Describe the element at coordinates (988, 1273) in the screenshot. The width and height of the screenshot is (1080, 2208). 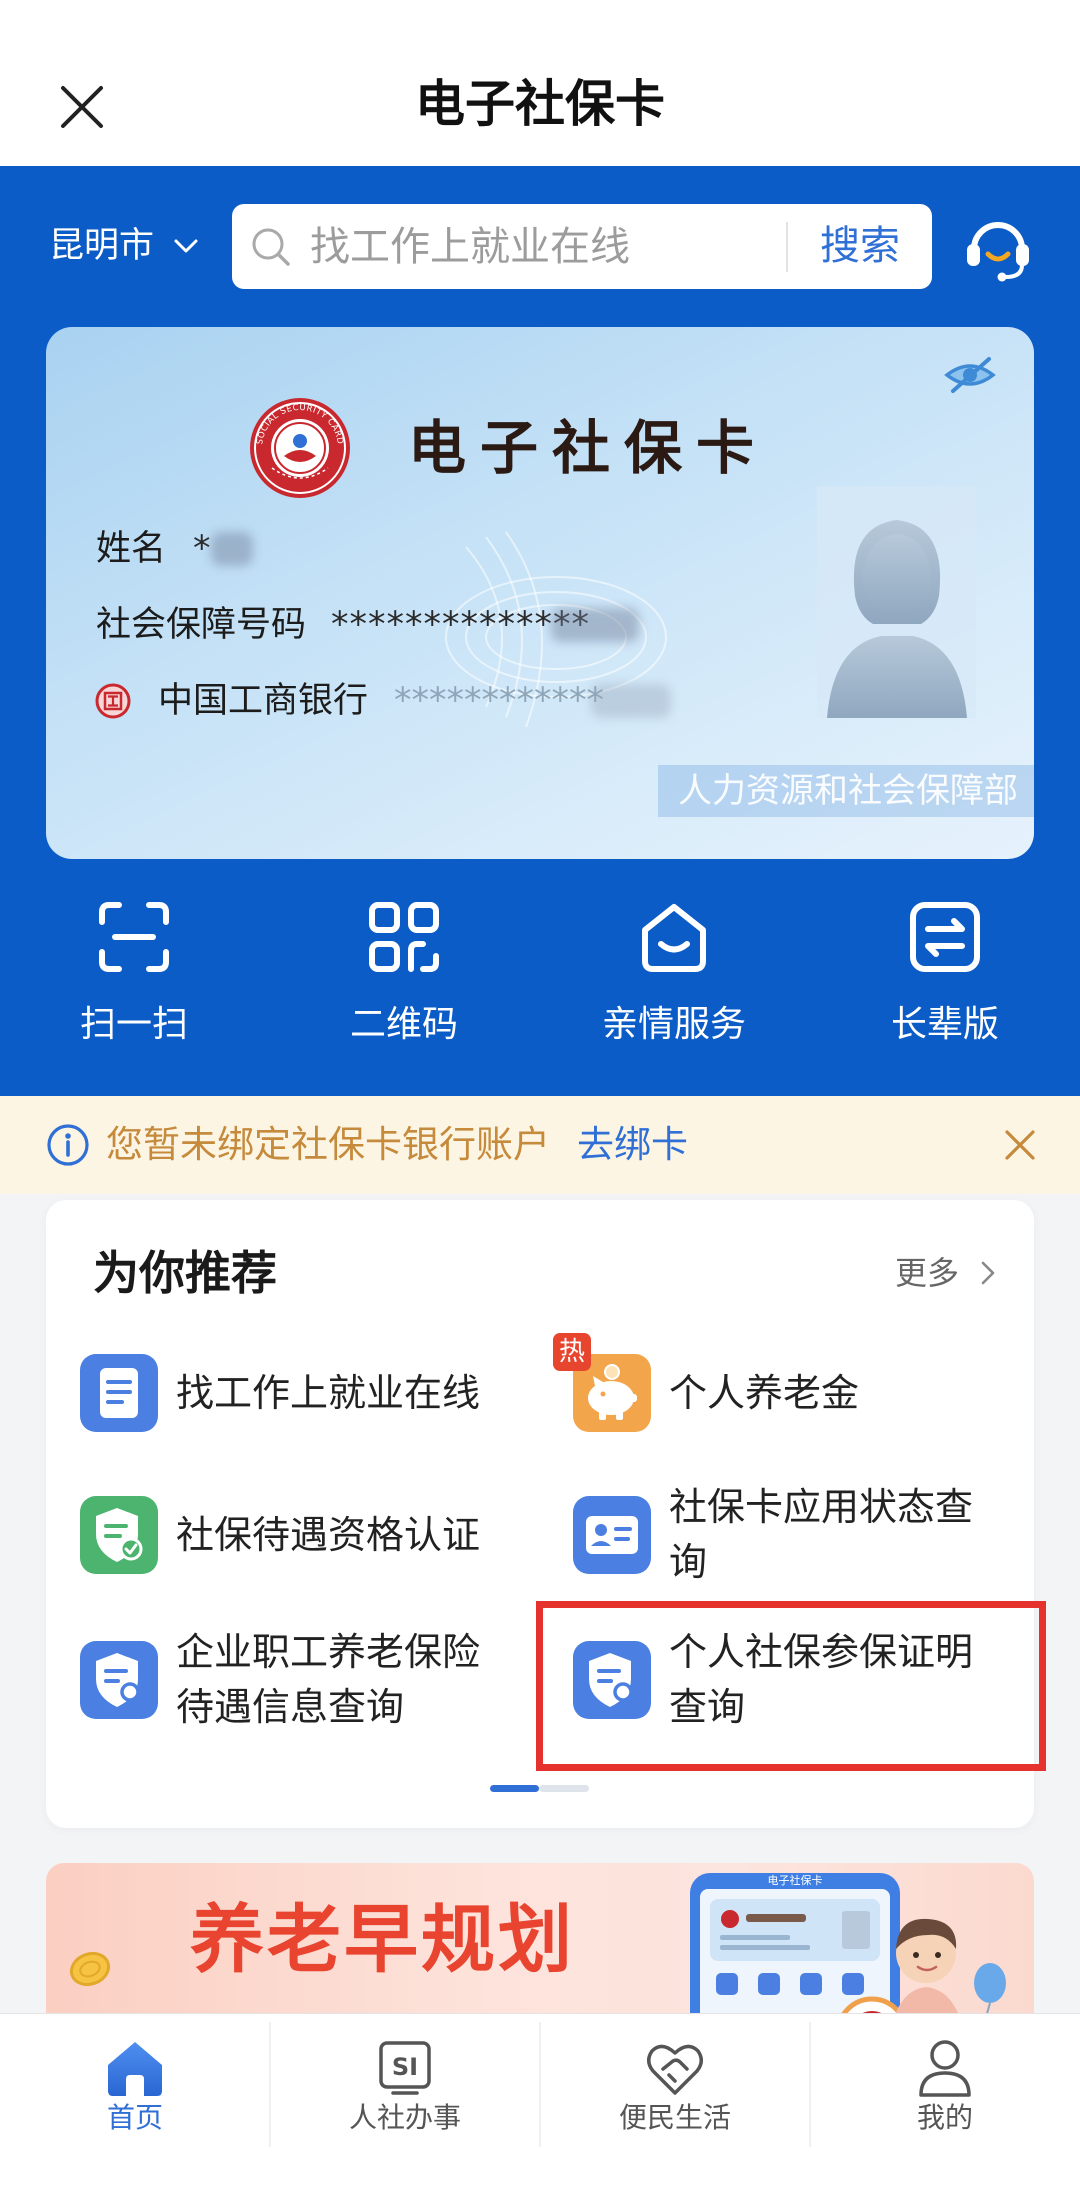
I see `chevron-right-icon` at that location.